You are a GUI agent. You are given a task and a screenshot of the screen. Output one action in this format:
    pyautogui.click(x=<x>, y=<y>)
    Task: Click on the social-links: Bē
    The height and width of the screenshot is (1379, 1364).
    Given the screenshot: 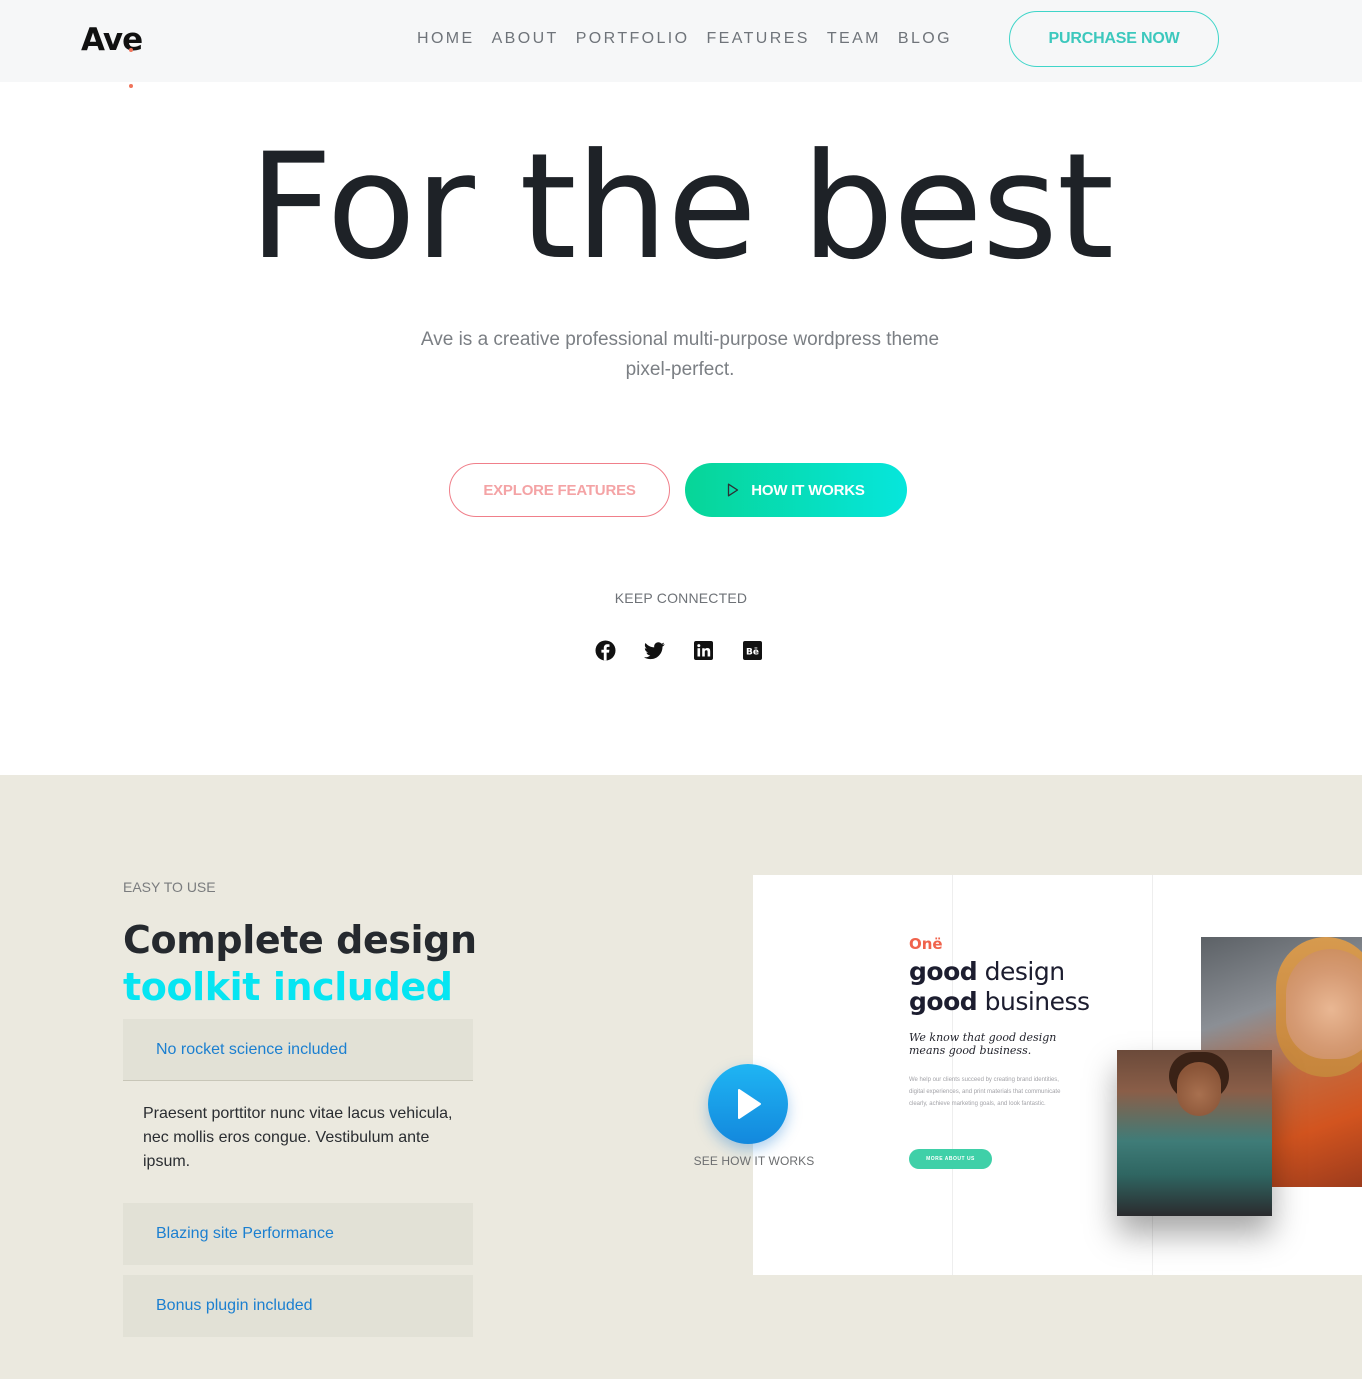 What is the action you would take?
    pyautogui.click(x=679, y=650)
    